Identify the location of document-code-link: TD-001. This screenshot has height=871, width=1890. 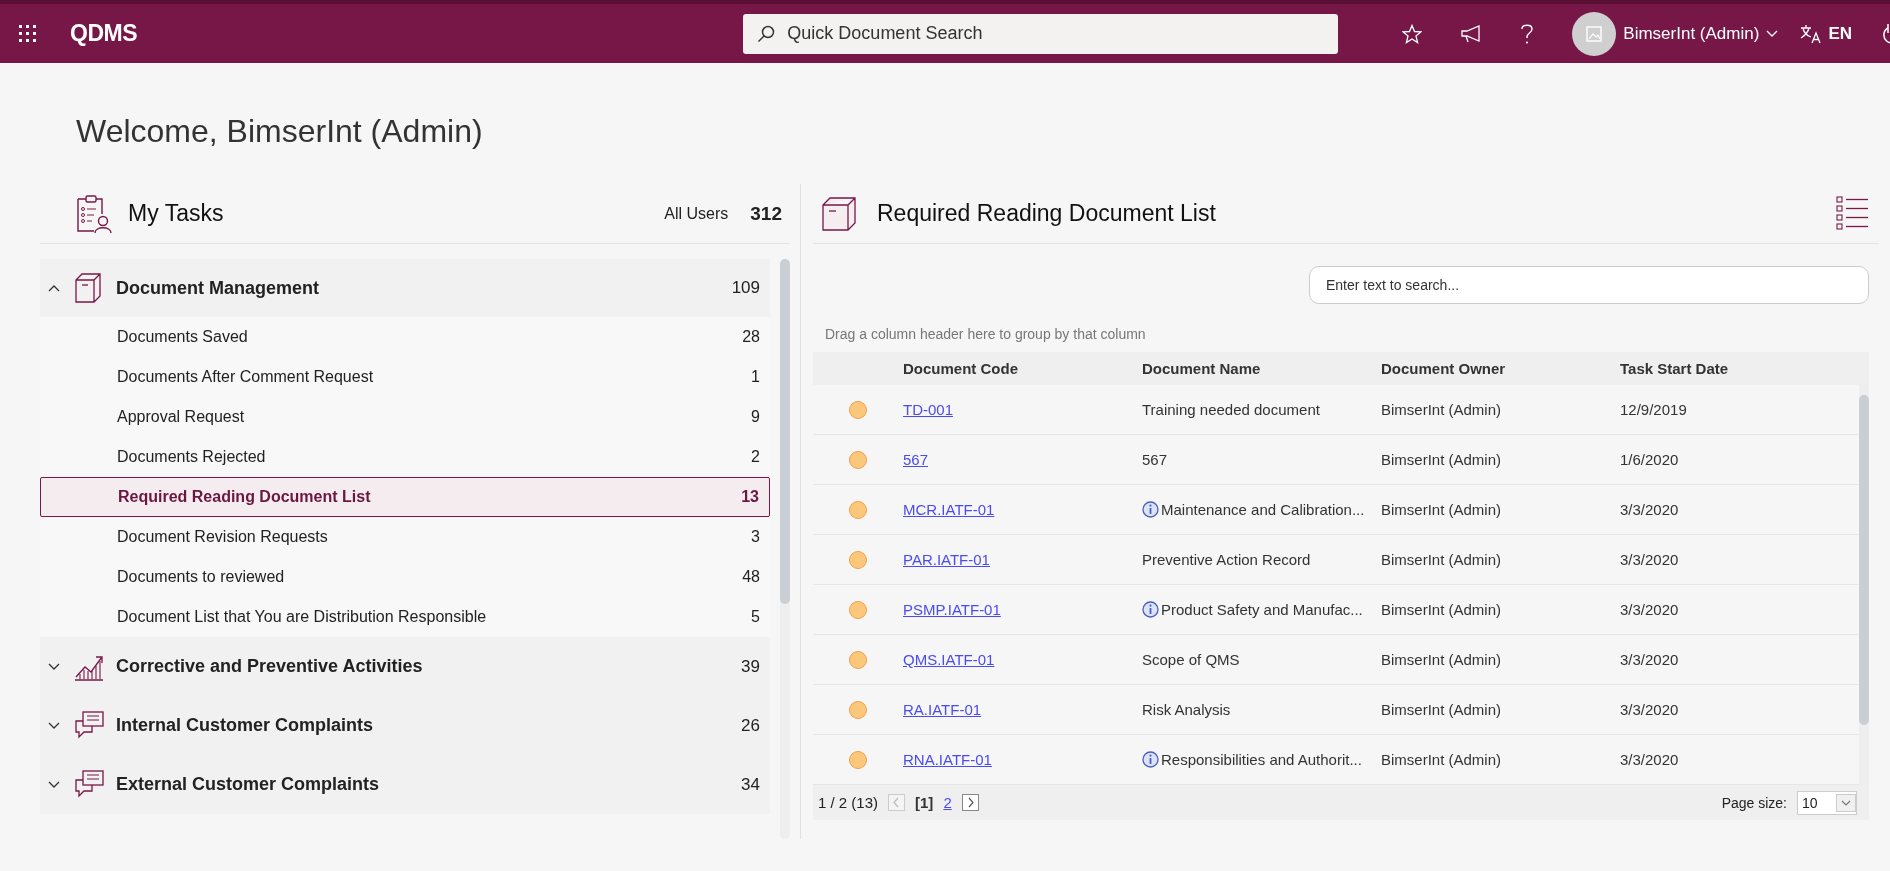
(928, 409).